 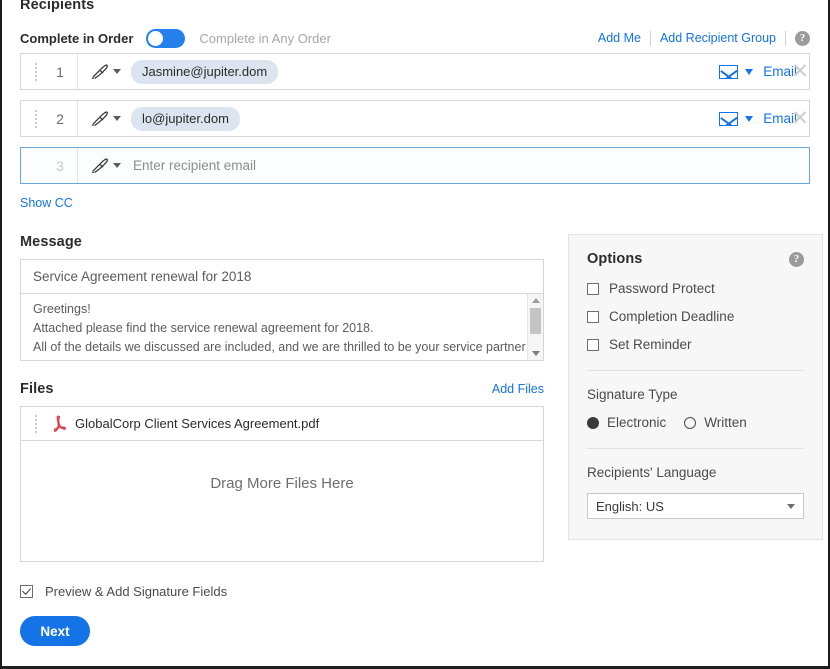 I want to click on message-scrollbar, so click(x=535, y=327).